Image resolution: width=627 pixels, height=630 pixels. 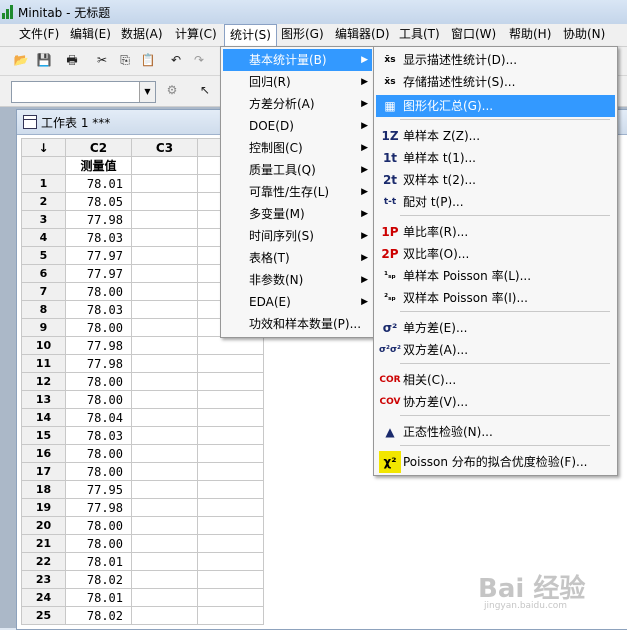 What do you see at coordinates (43, 399) in the screenshot?
I see `row-number: 13` at bounding box center [43, 399].